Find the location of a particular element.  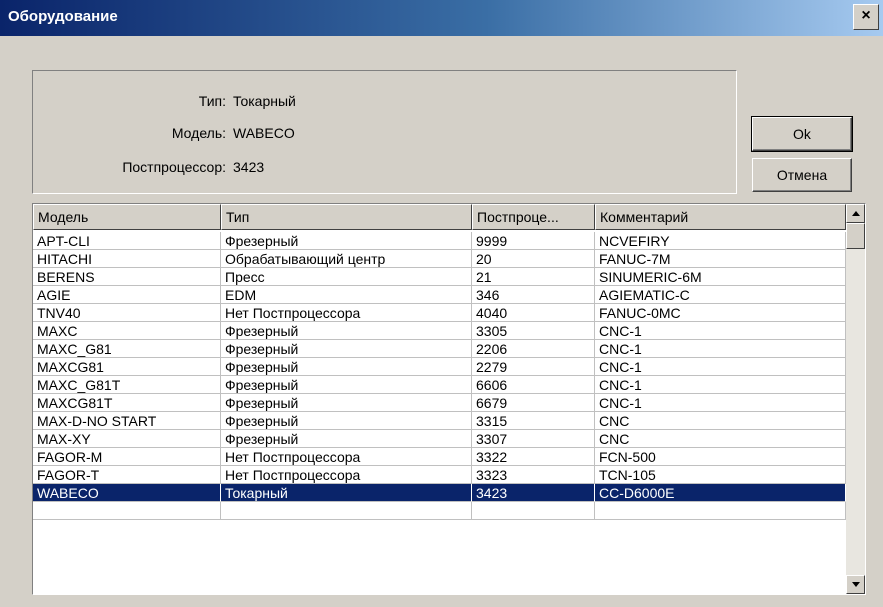

table-row: FAGOR-M Нет Постпроцессора 3322 FCN-500 is located at coordinates (439, 457).